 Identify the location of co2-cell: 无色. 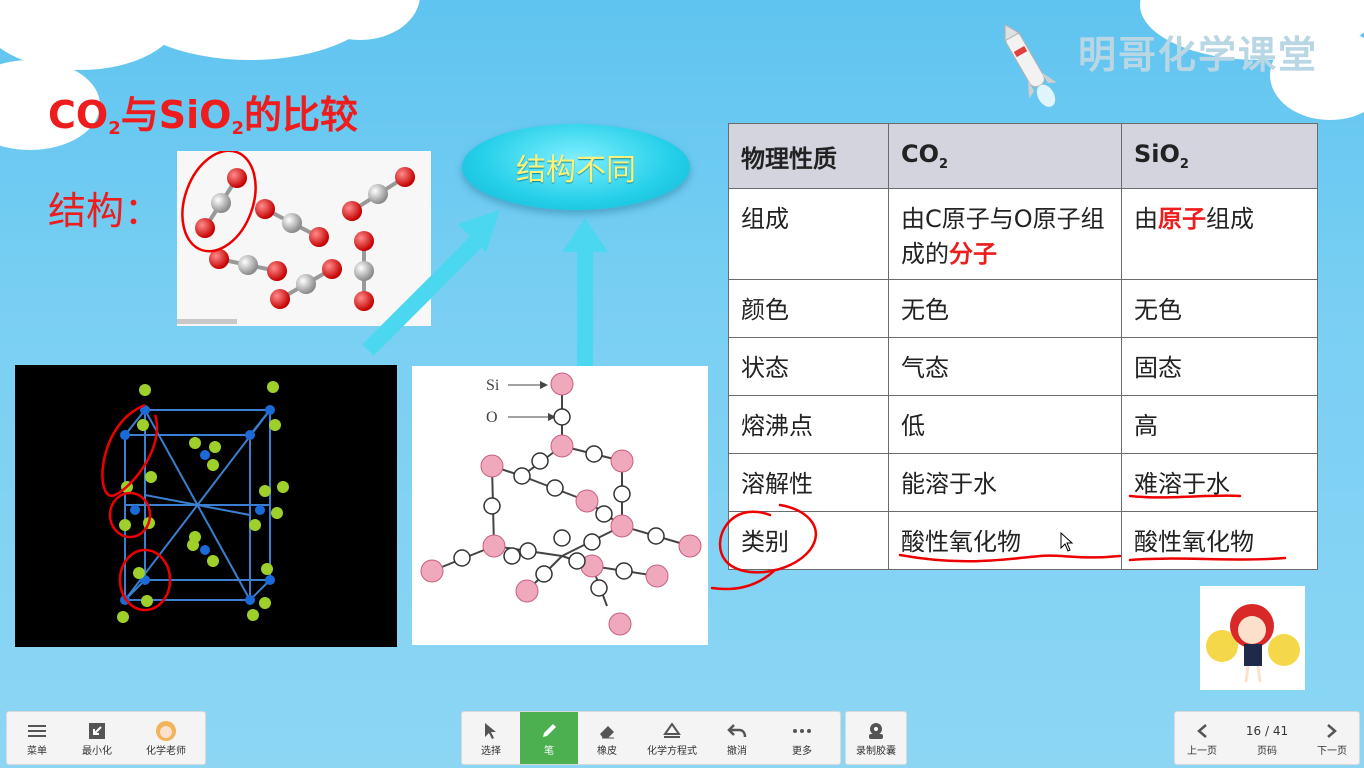
(1005, 308).